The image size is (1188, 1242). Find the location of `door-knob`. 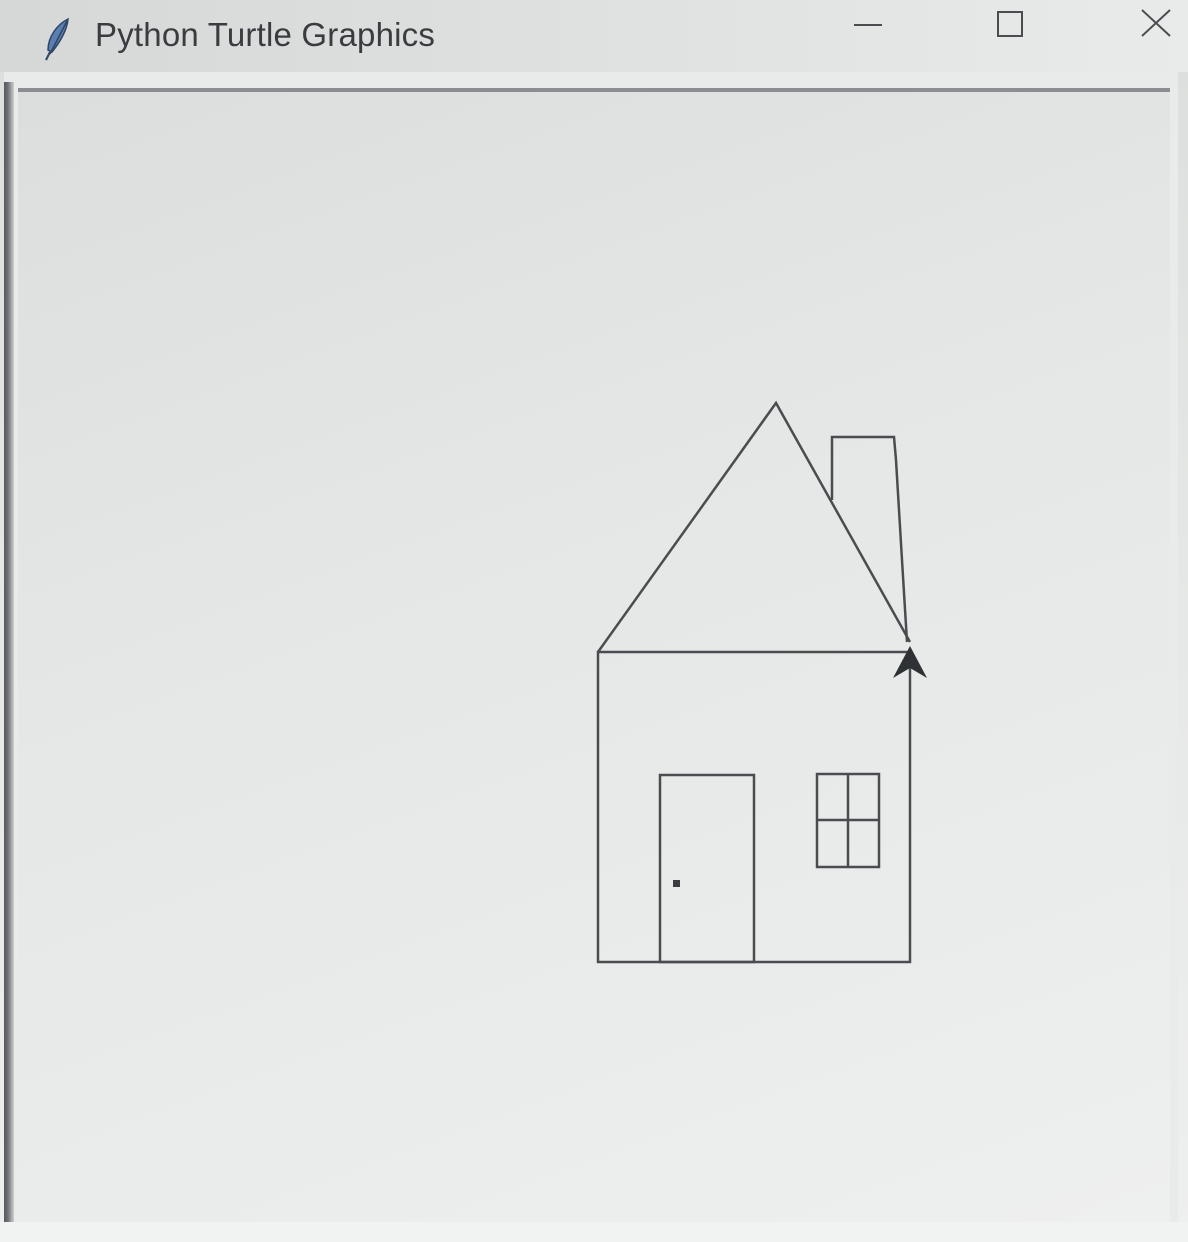

door-knob is located at coordinates (676, 883).